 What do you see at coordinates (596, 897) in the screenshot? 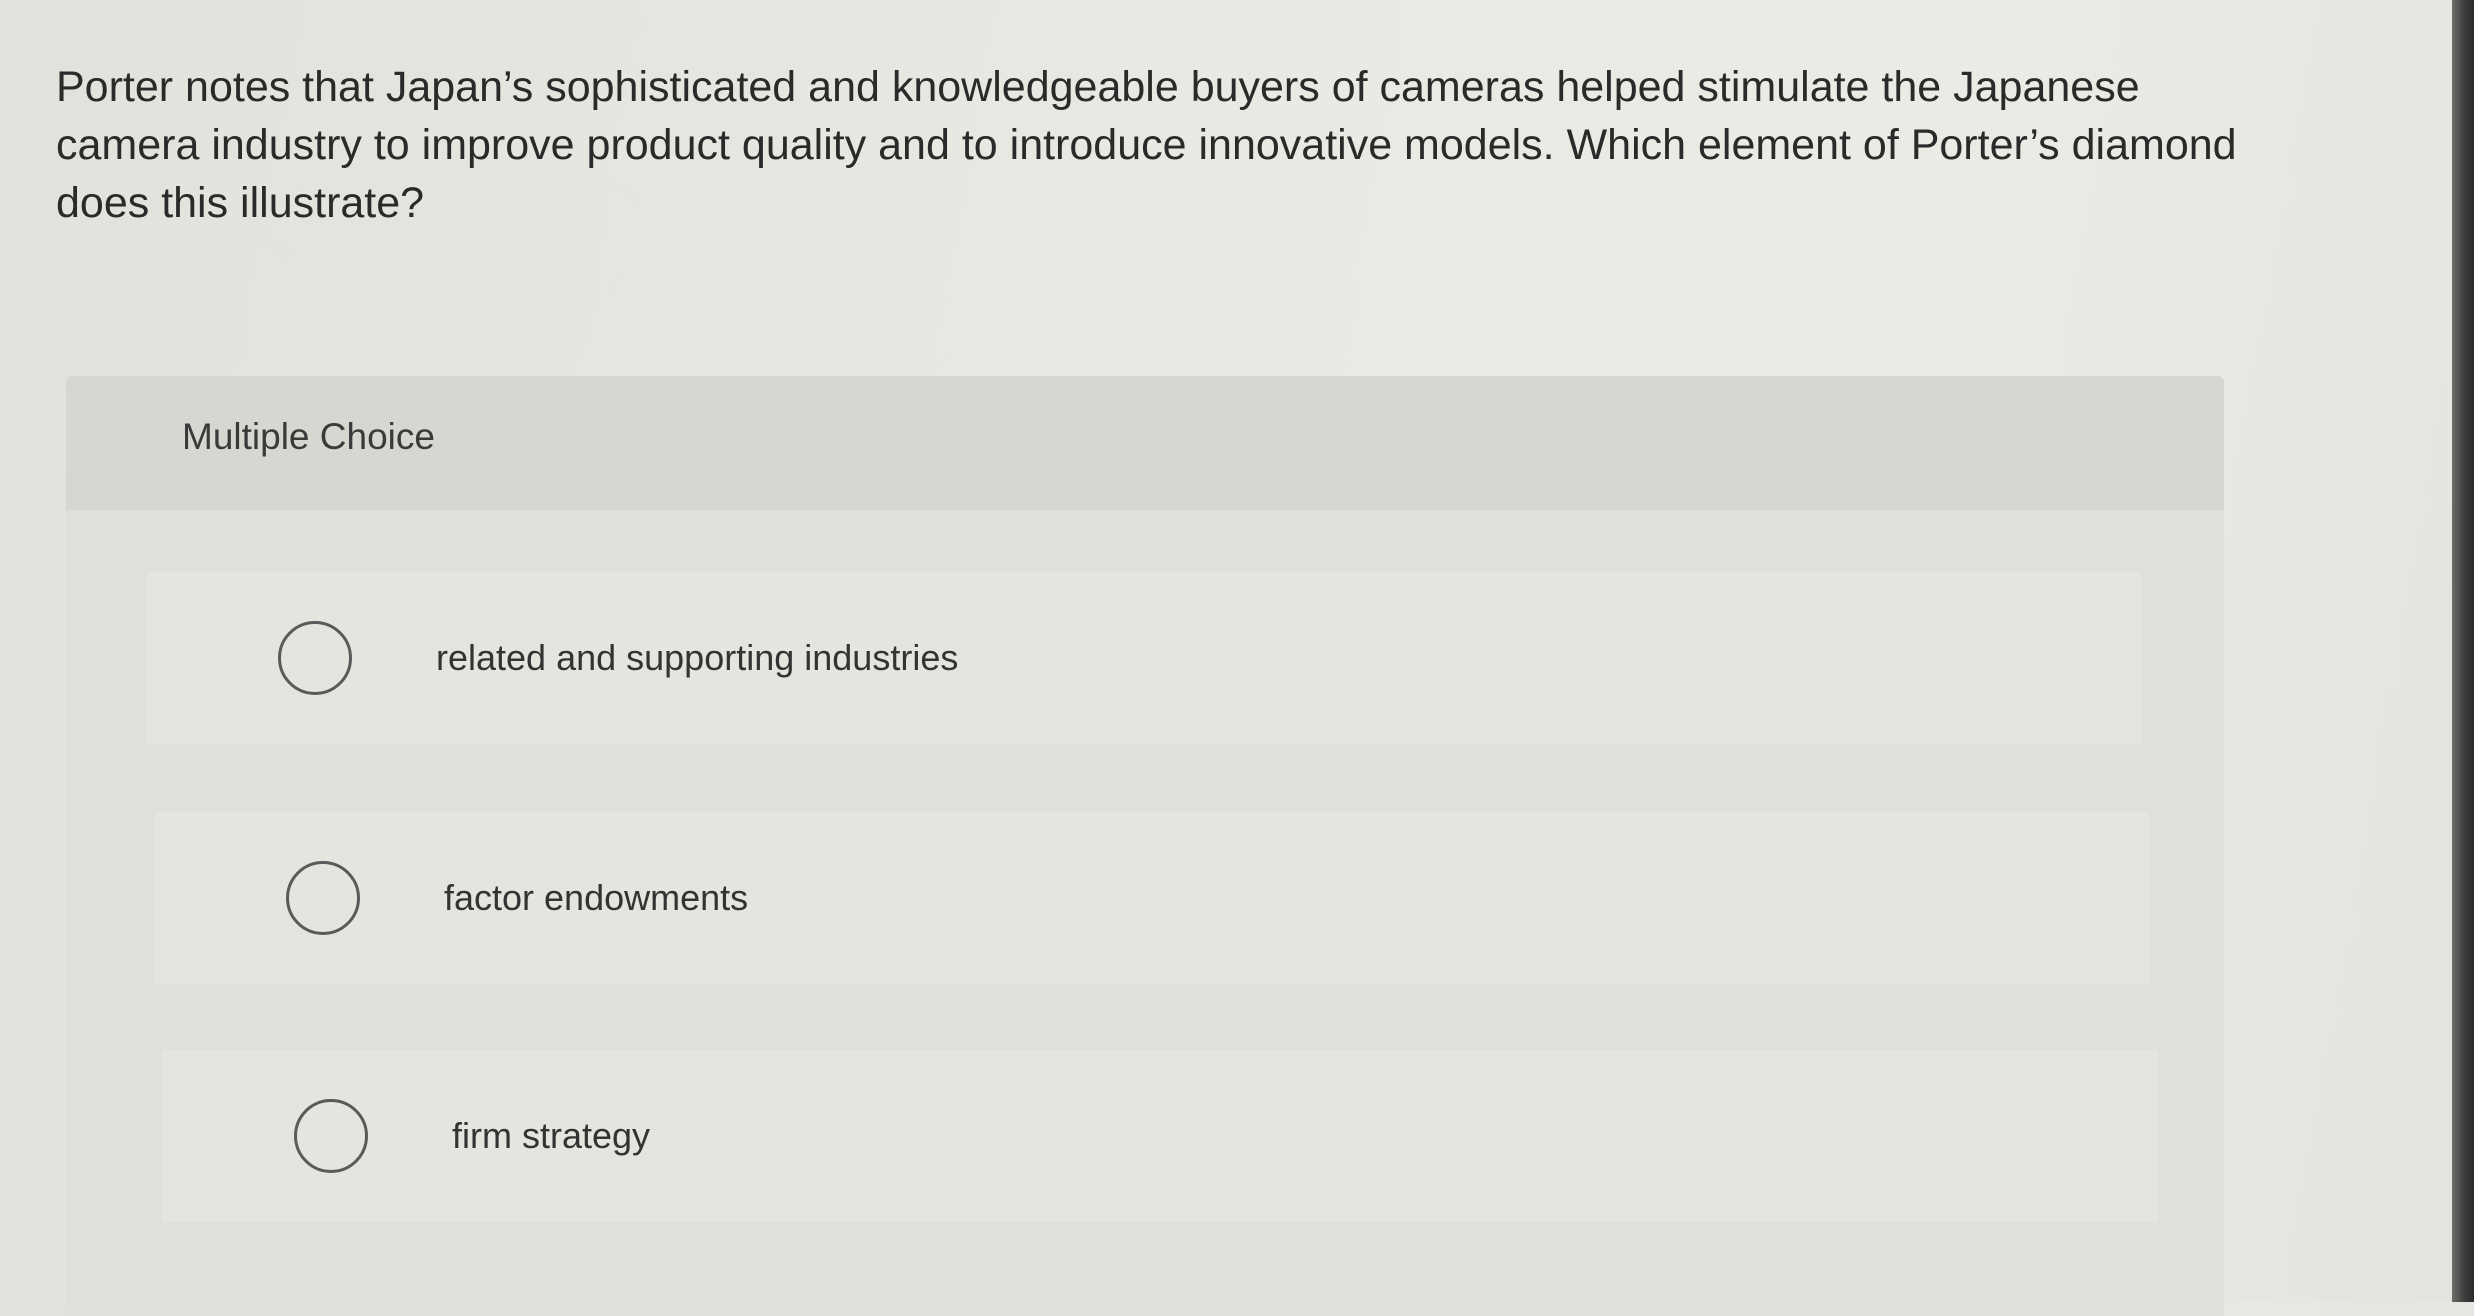
I see `option-label: factor endowments` at bounding box center [596, 897].